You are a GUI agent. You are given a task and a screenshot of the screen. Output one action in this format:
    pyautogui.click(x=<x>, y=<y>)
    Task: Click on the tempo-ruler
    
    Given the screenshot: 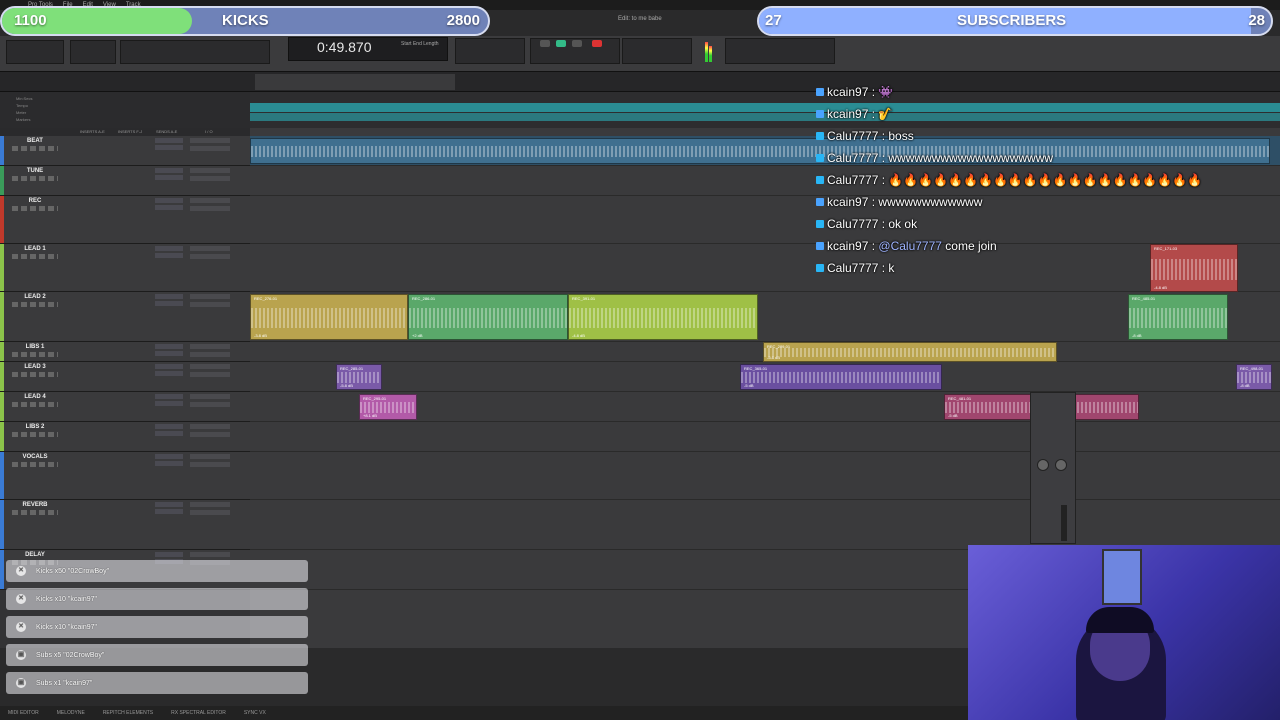 What is the action you would take?
    pyautogui.click(x=765, y=107)
    